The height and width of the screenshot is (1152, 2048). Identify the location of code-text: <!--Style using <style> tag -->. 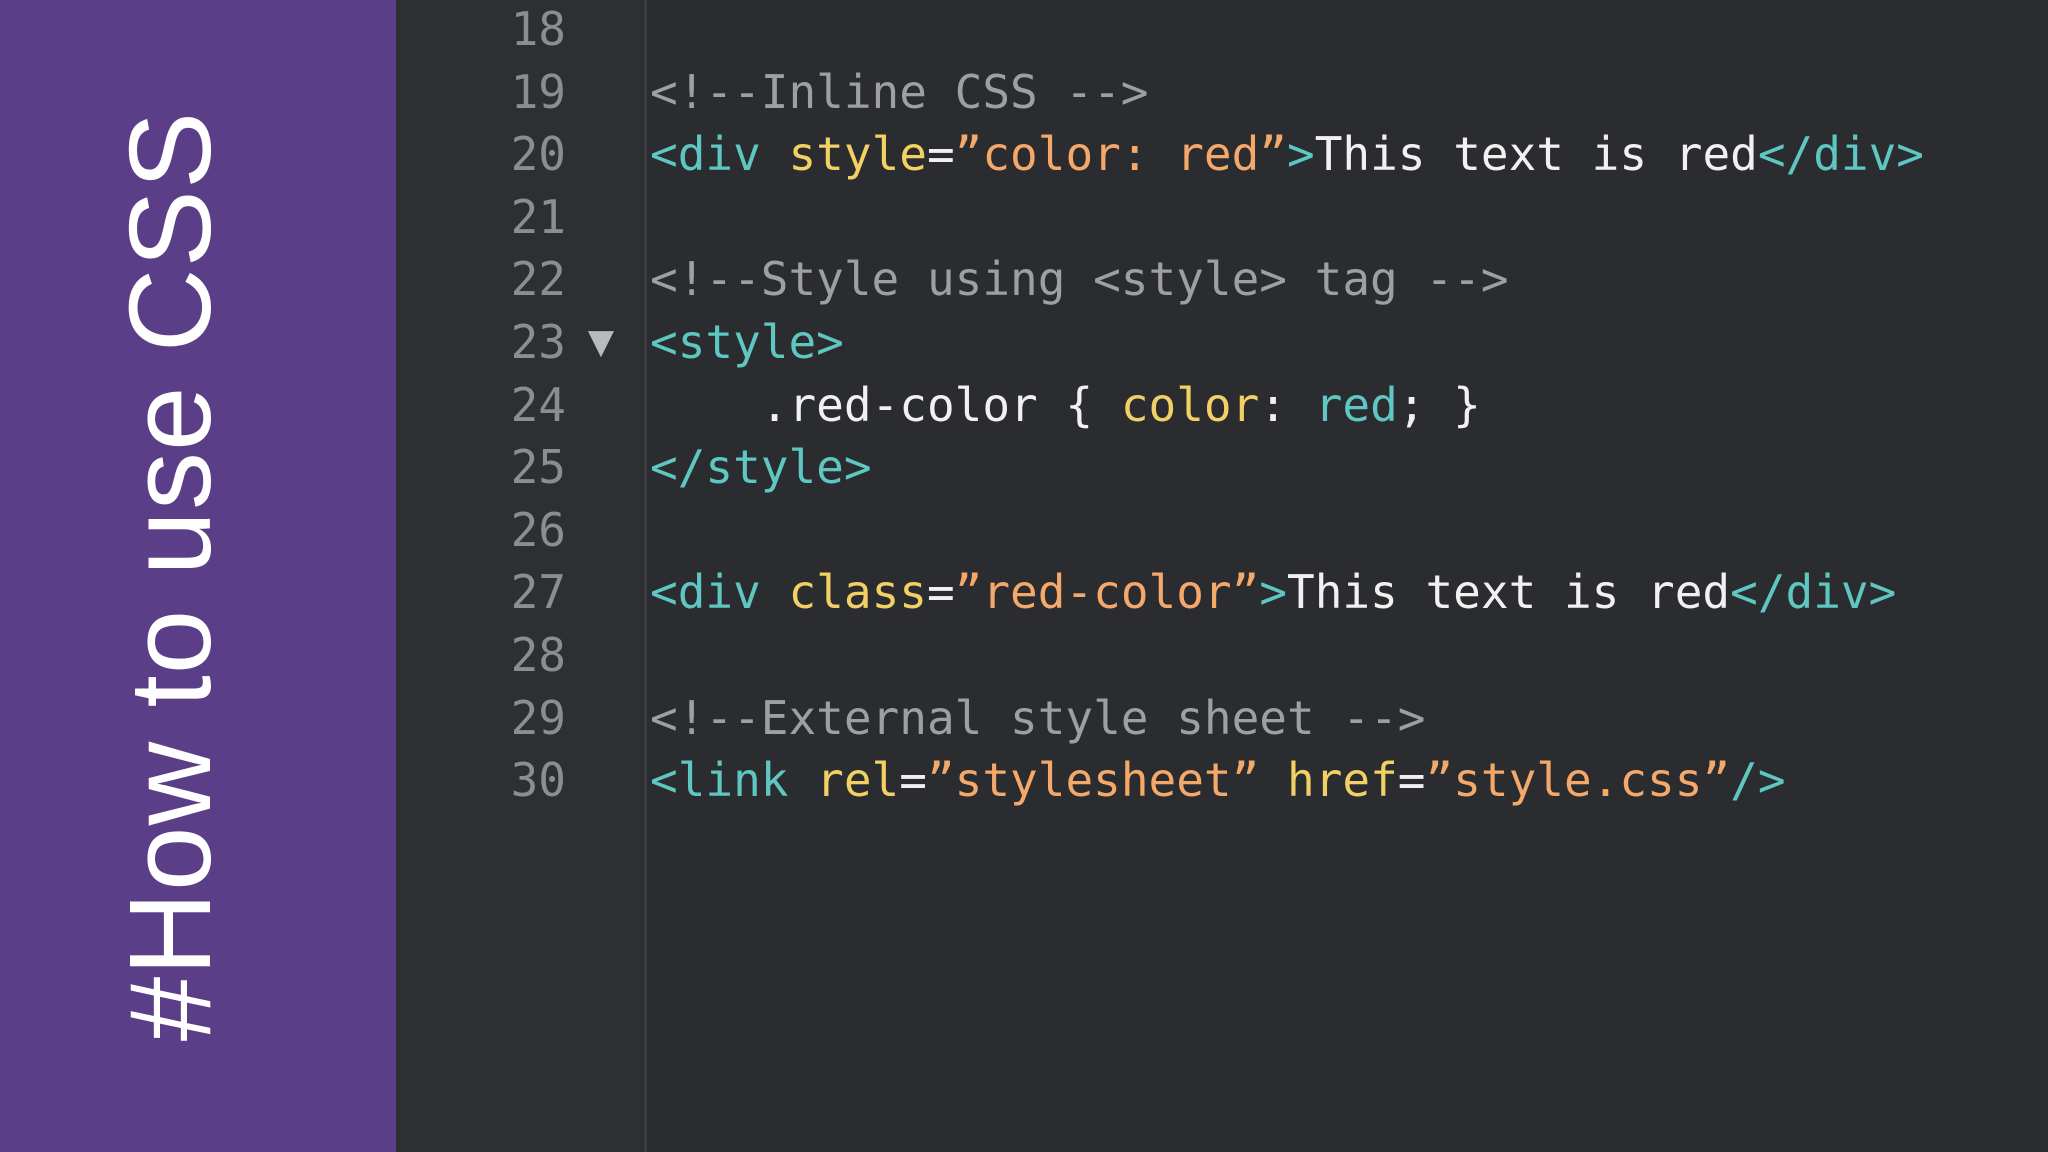
(1079, 279).